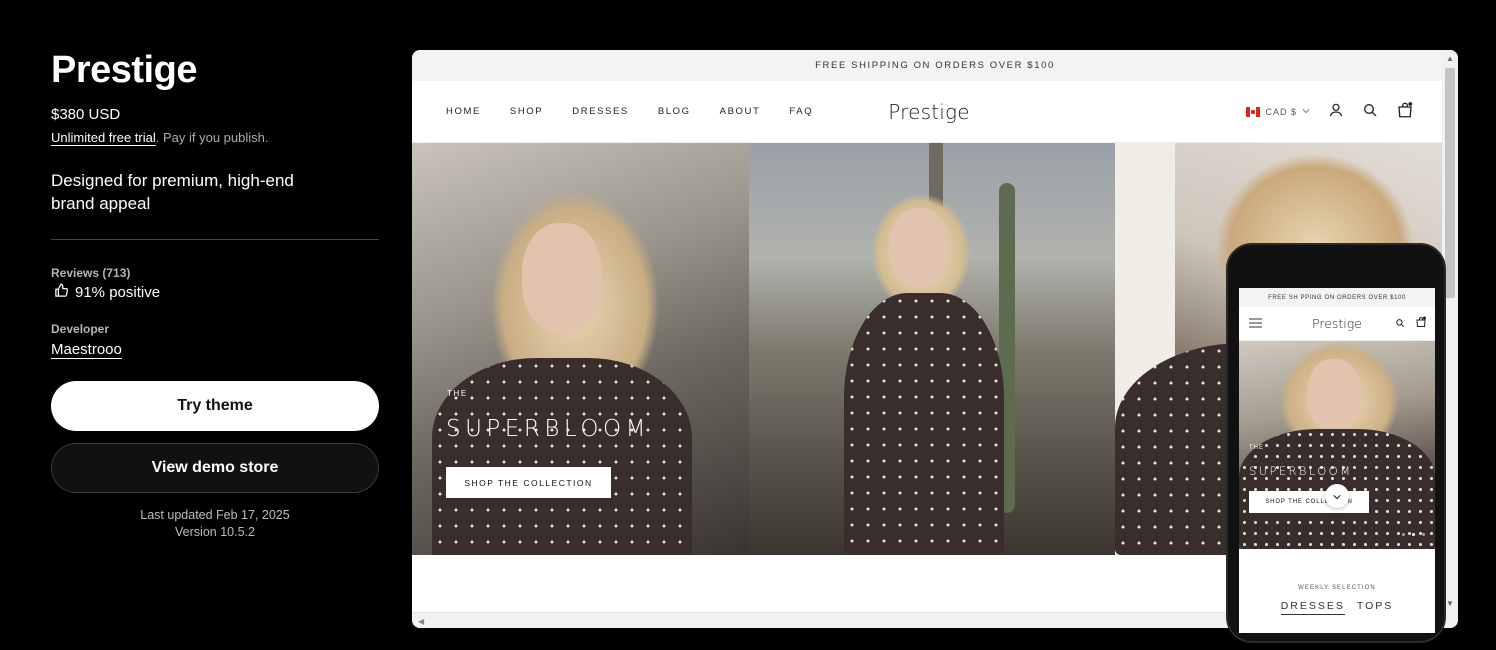 This screenshot has height=650, width=1496. What do you see at coordinates (1337, 588) in the screenshot?
I see `weekly-selection-label: WEEKLY SELECTION` at bounding box center [1337, 588].